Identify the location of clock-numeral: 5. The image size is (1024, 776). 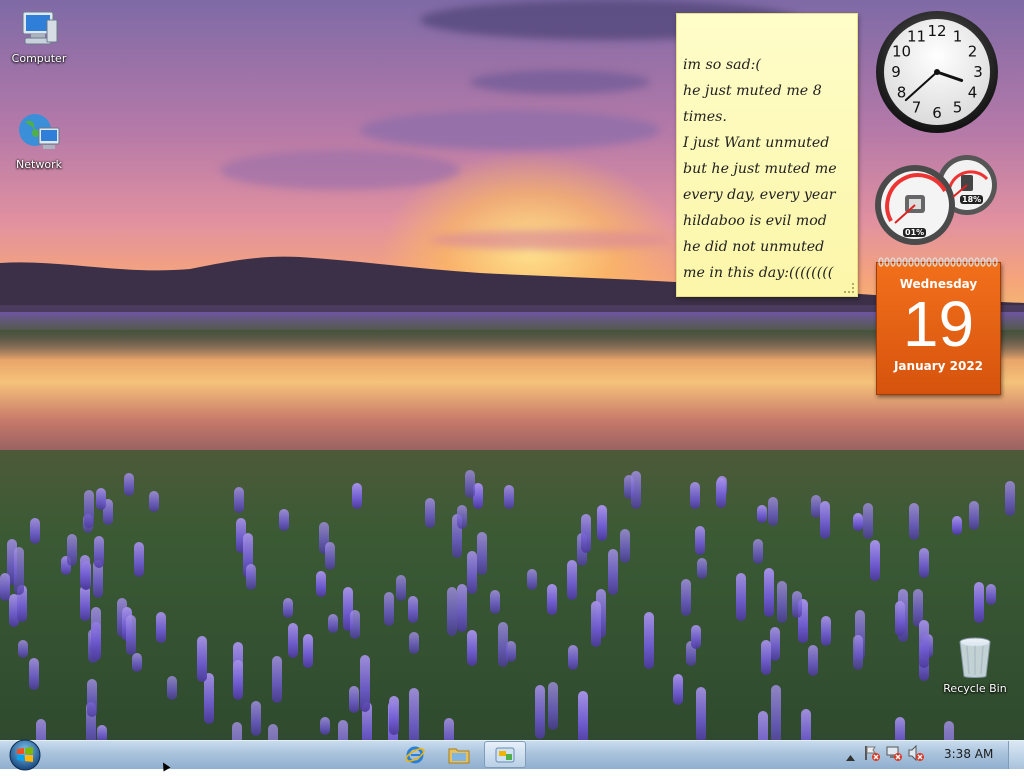
(958, 108).